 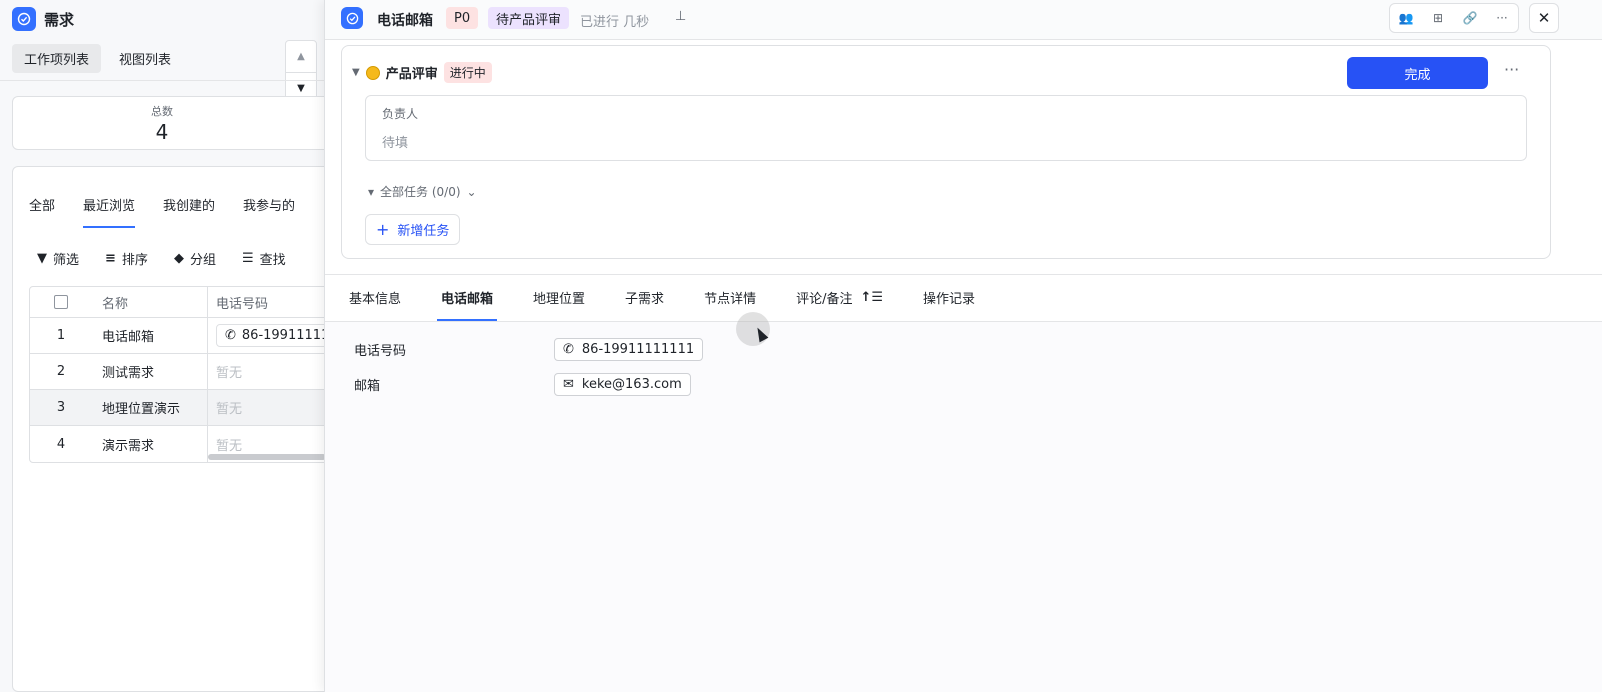 What do you see at coordinates (372, 72) in the screenshot?
I see `node-status-dot` at bounding box center [372, 72].